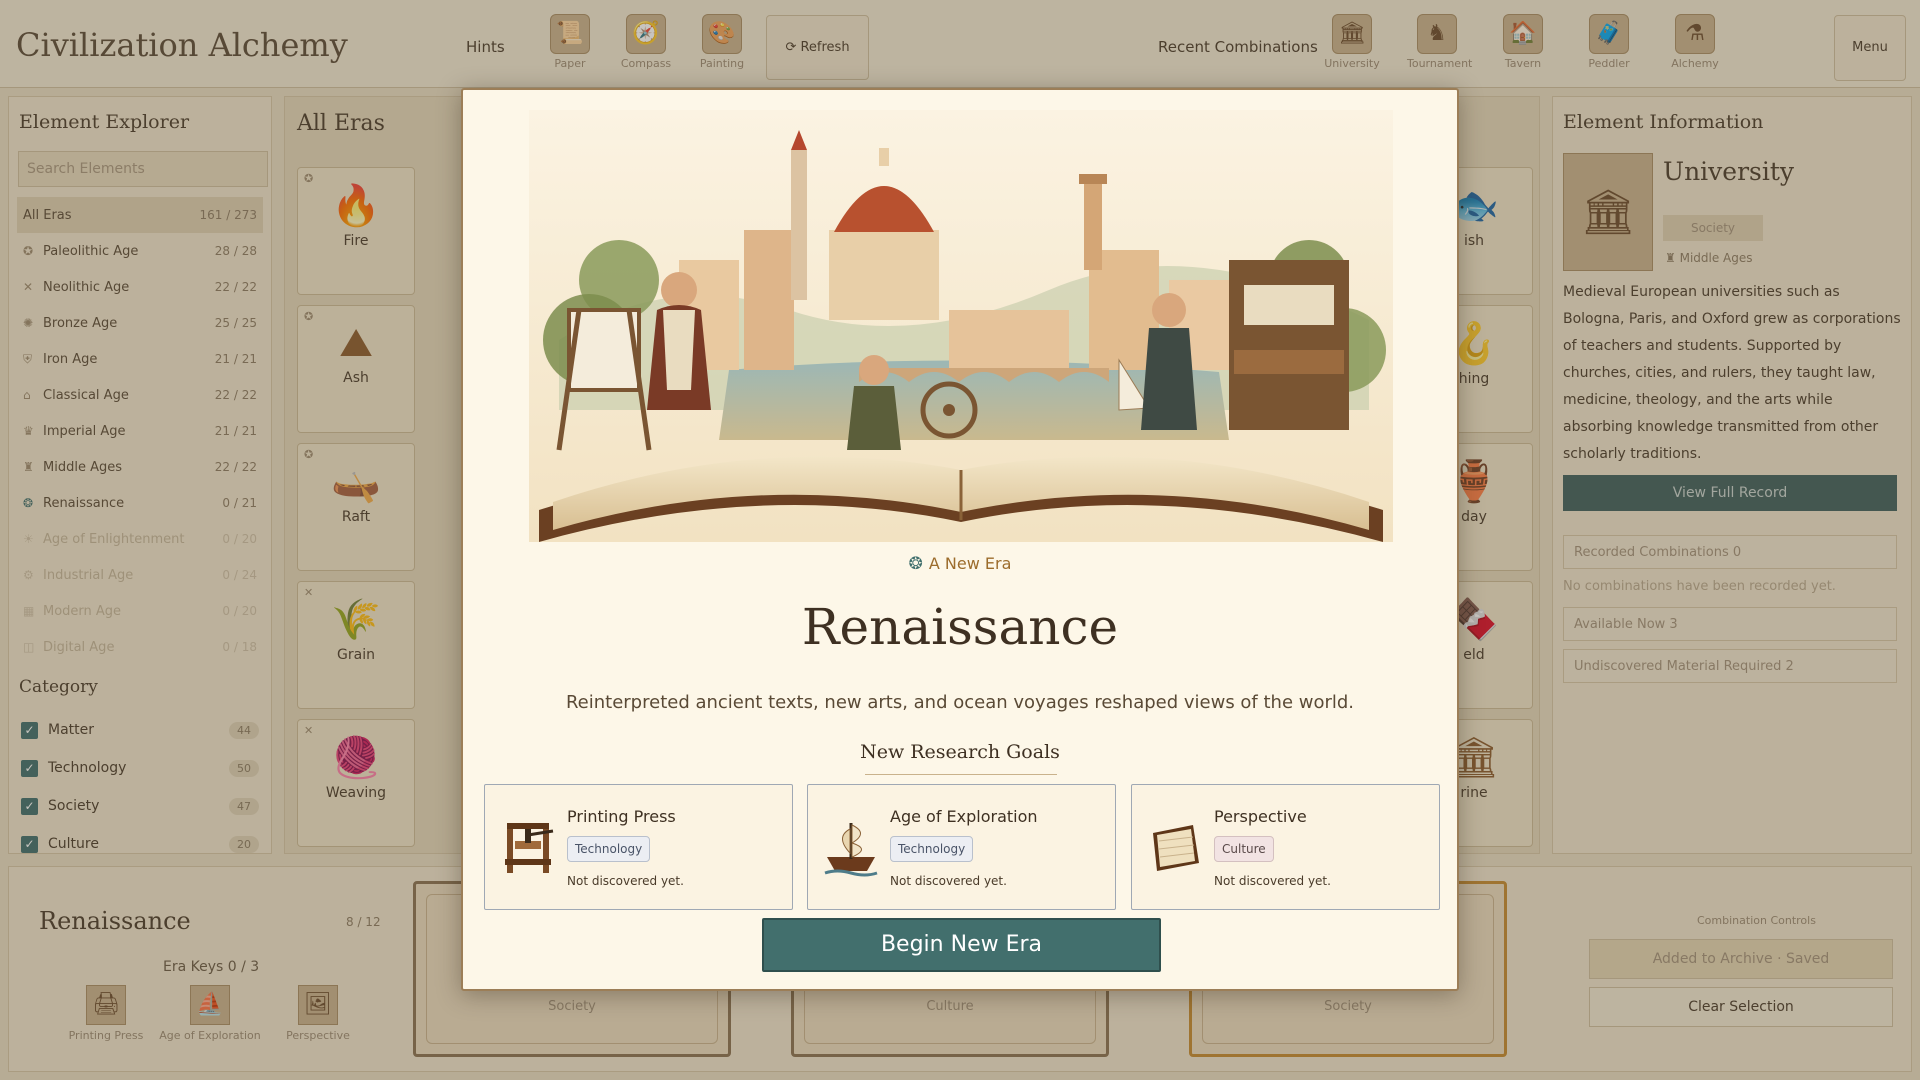 The height and width of the screenshot is (1080, 1920). Describe the element at coordinates (960, 752) in the screenshot. I see `research-goals-title: New Research Goals` at that location.